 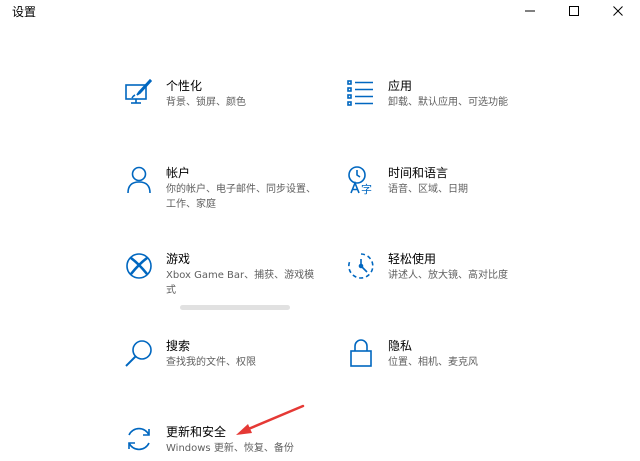 I want to click on settings-tile-description: 位置、相机、麦克风, so click(x=433, y=362).